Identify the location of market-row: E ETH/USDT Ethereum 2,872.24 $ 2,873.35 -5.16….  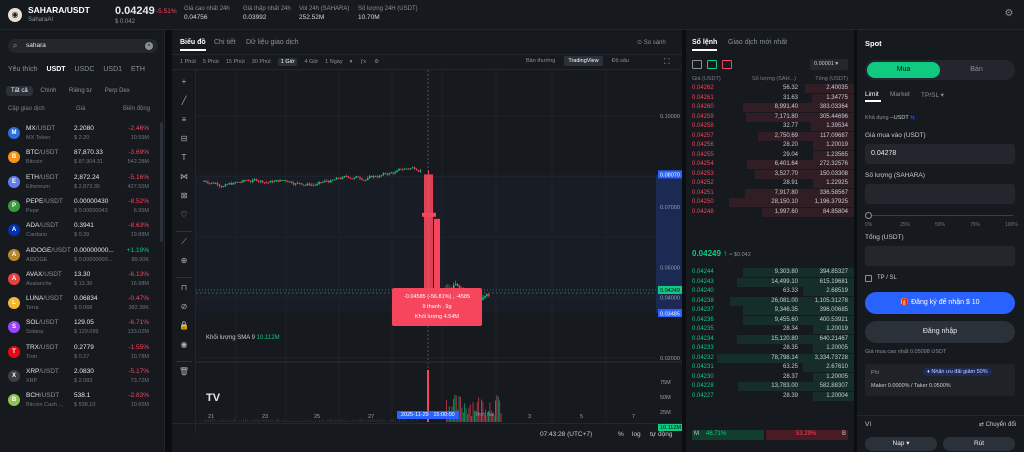
(82, 183).